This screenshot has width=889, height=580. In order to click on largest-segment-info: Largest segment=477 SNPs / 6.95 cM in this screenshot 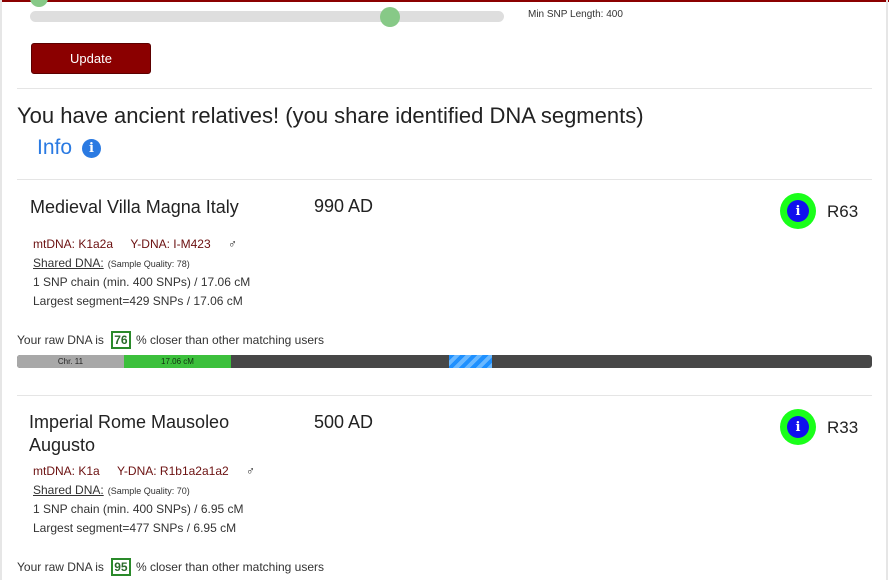, I will do `click(135, 528)`.